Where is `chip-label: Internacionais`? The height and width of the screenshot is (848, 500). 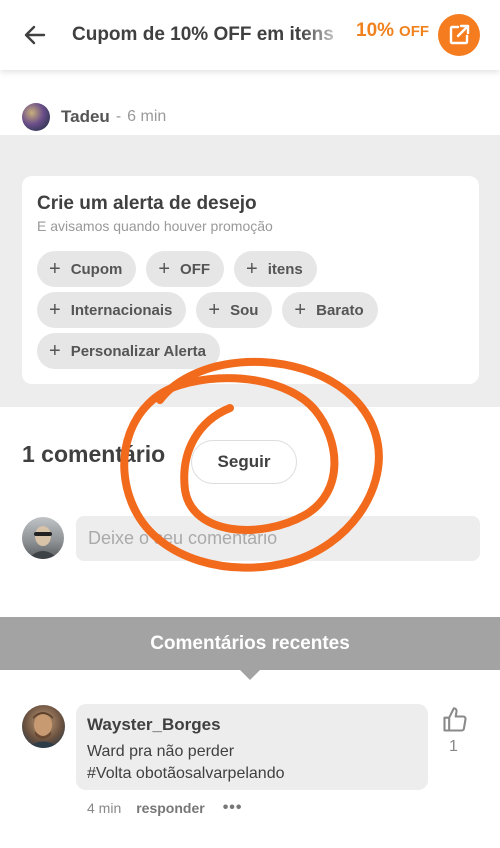 chip-label: Internacionais is located at coordinates (121, 310).